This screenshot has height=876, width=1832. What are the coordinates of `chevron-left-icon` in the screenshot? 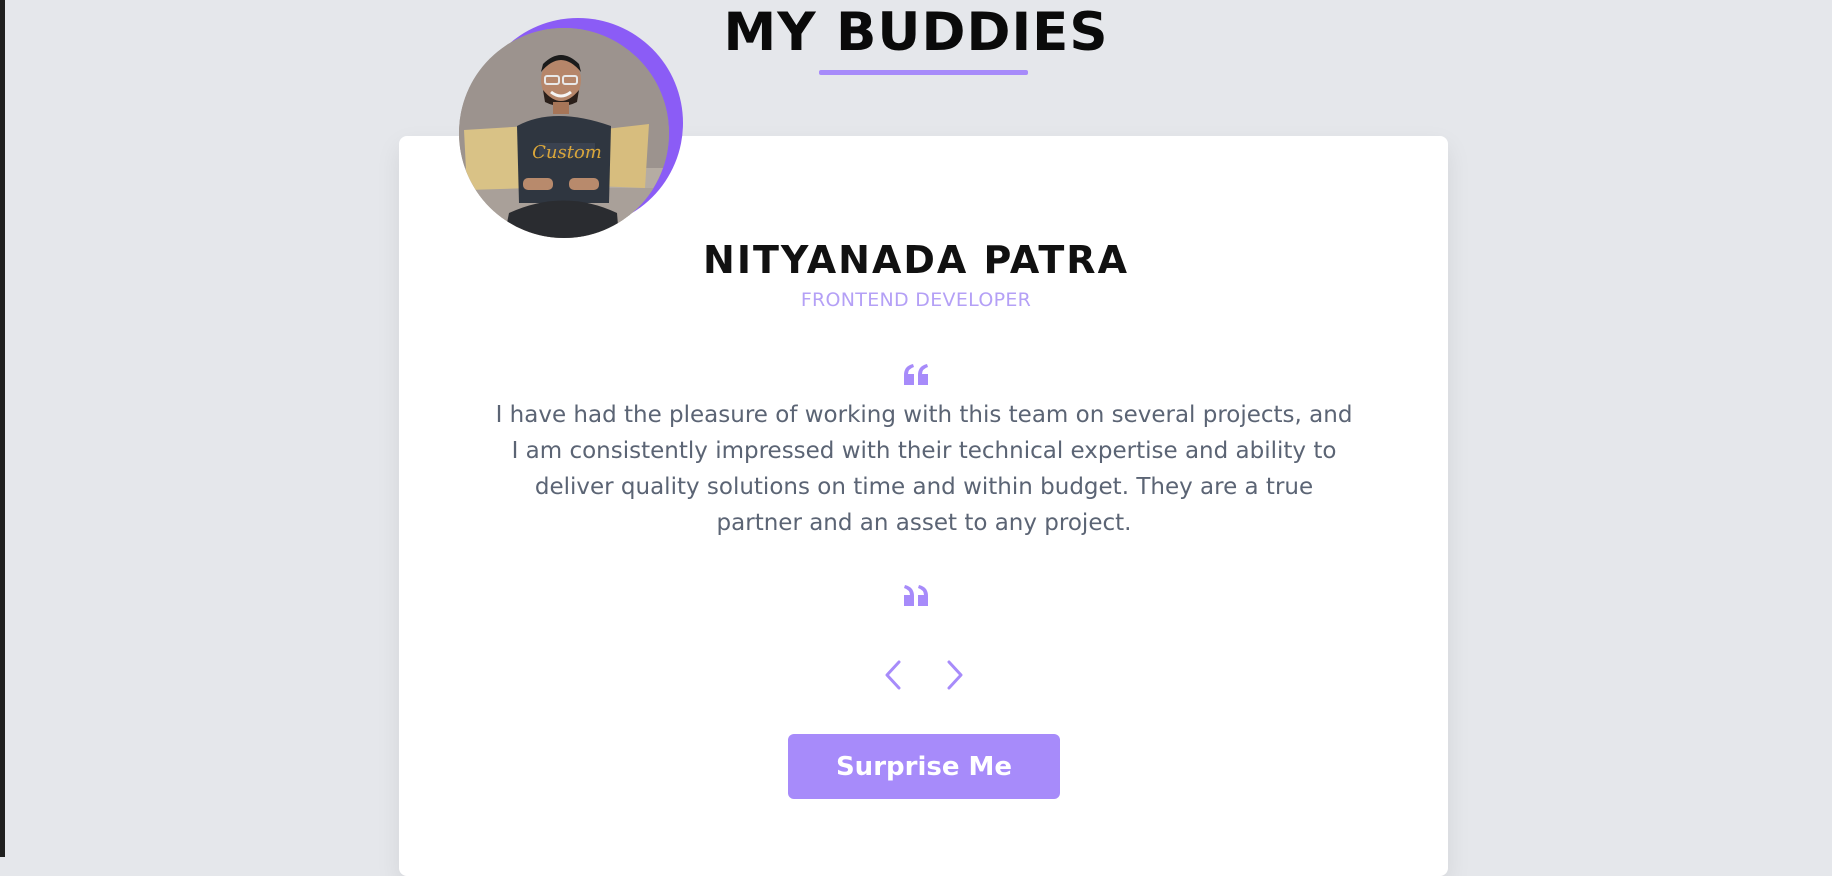 It's located at (893, 675).